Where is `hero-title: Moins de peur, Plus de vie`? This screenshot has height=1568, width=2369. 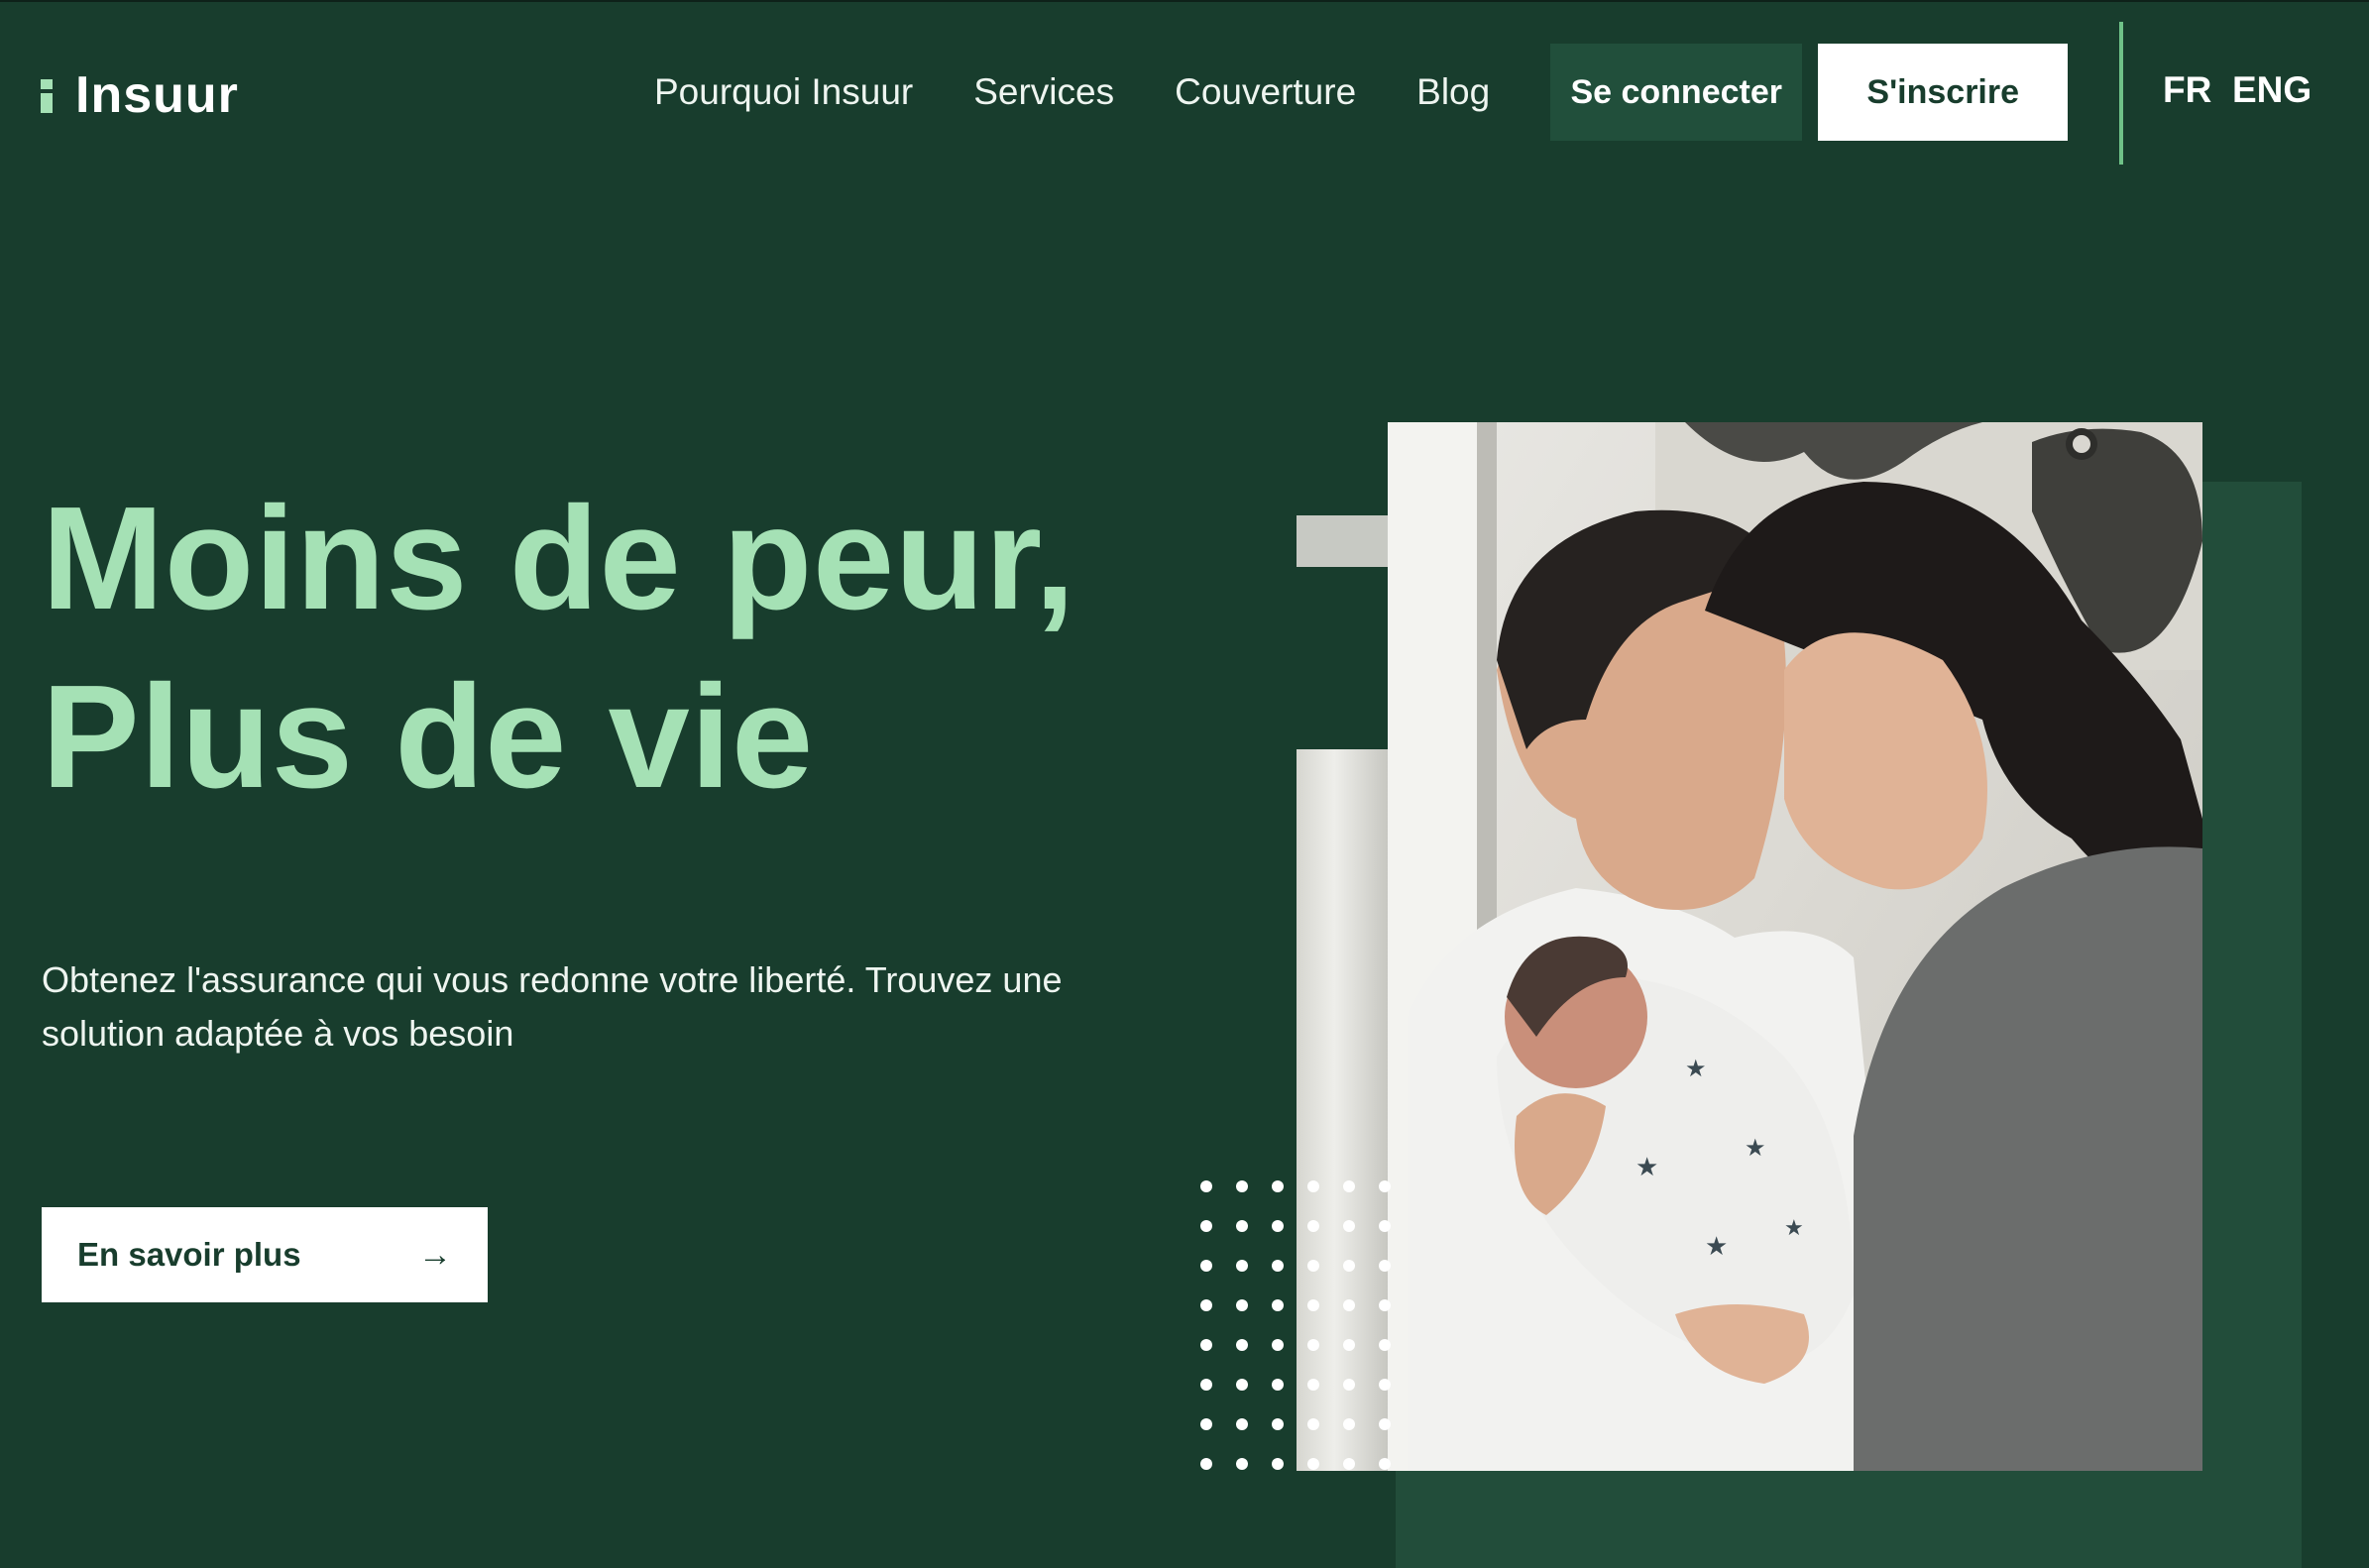
hero-title: Moins de peur, Plus de vie is located at coordinates (558, 648).